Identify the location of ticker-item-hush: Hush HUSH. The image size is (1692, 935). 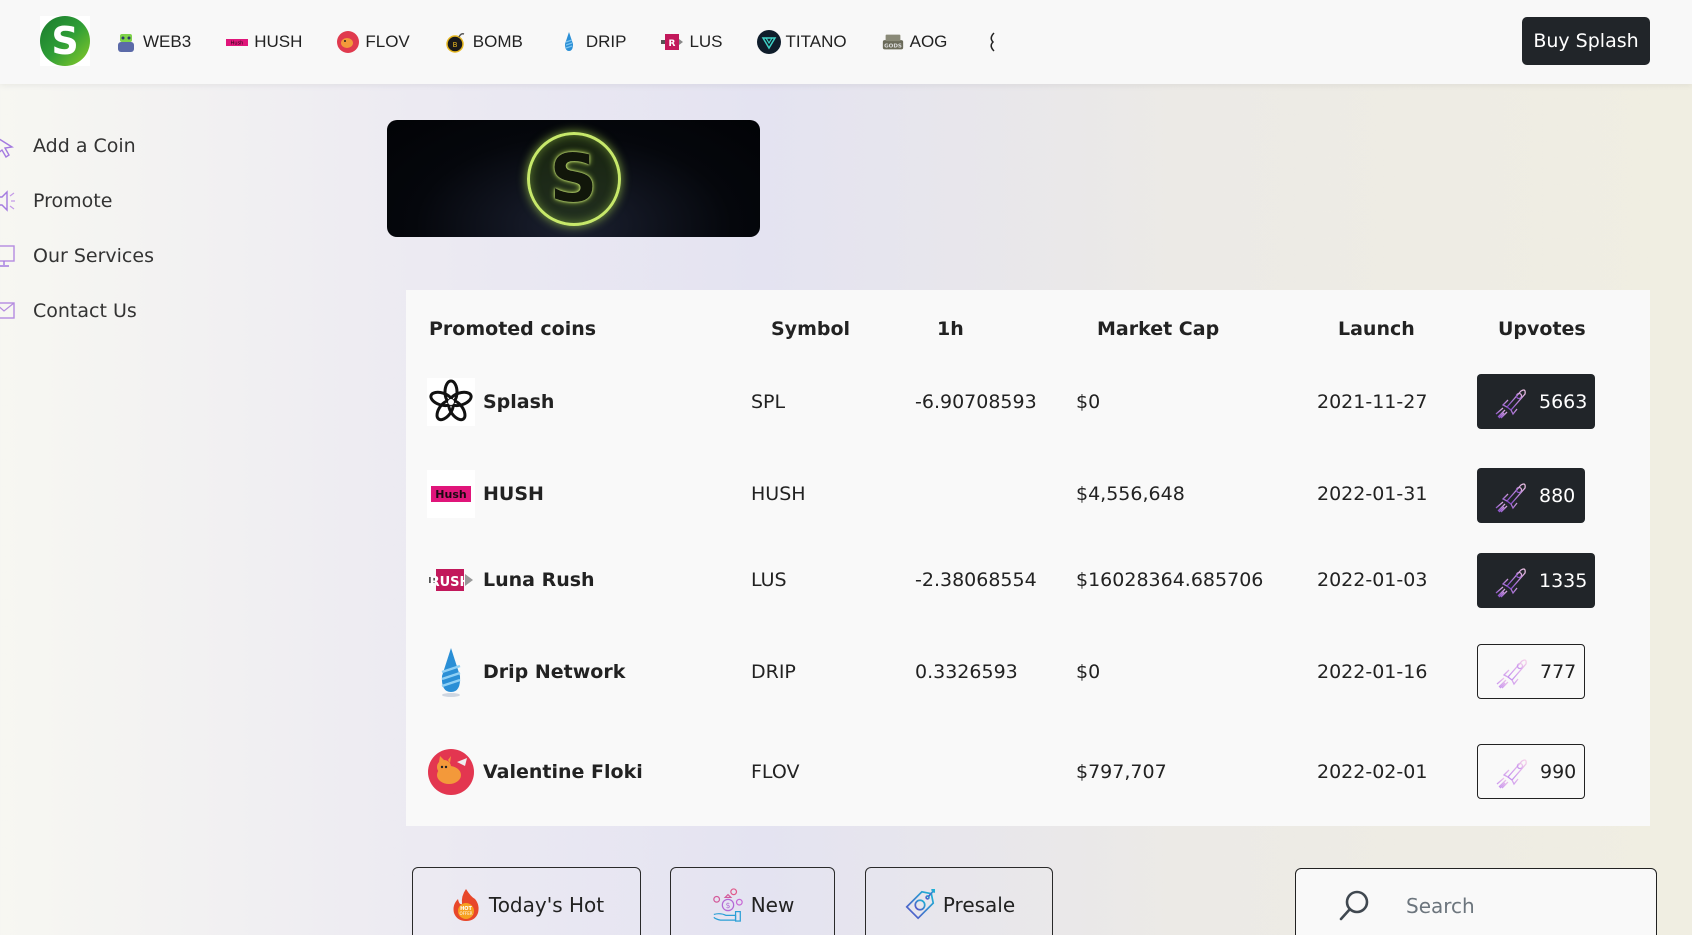
(263, 42).